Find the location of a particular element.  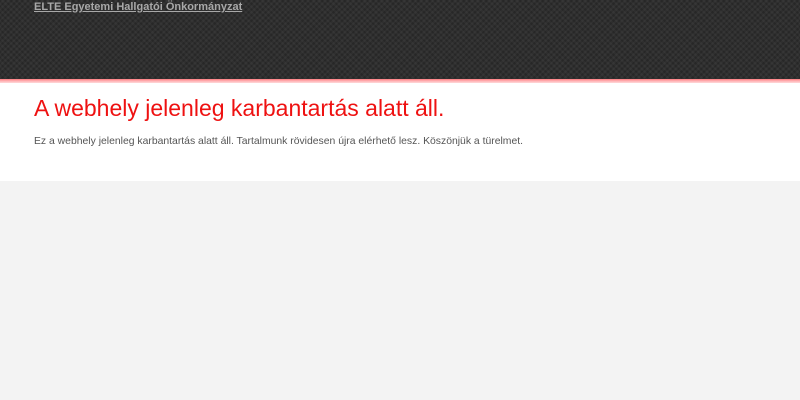

site-title-link: ELTE Egyetemi Hallgatói Önkormányzat is located at coordinates (138, 7).